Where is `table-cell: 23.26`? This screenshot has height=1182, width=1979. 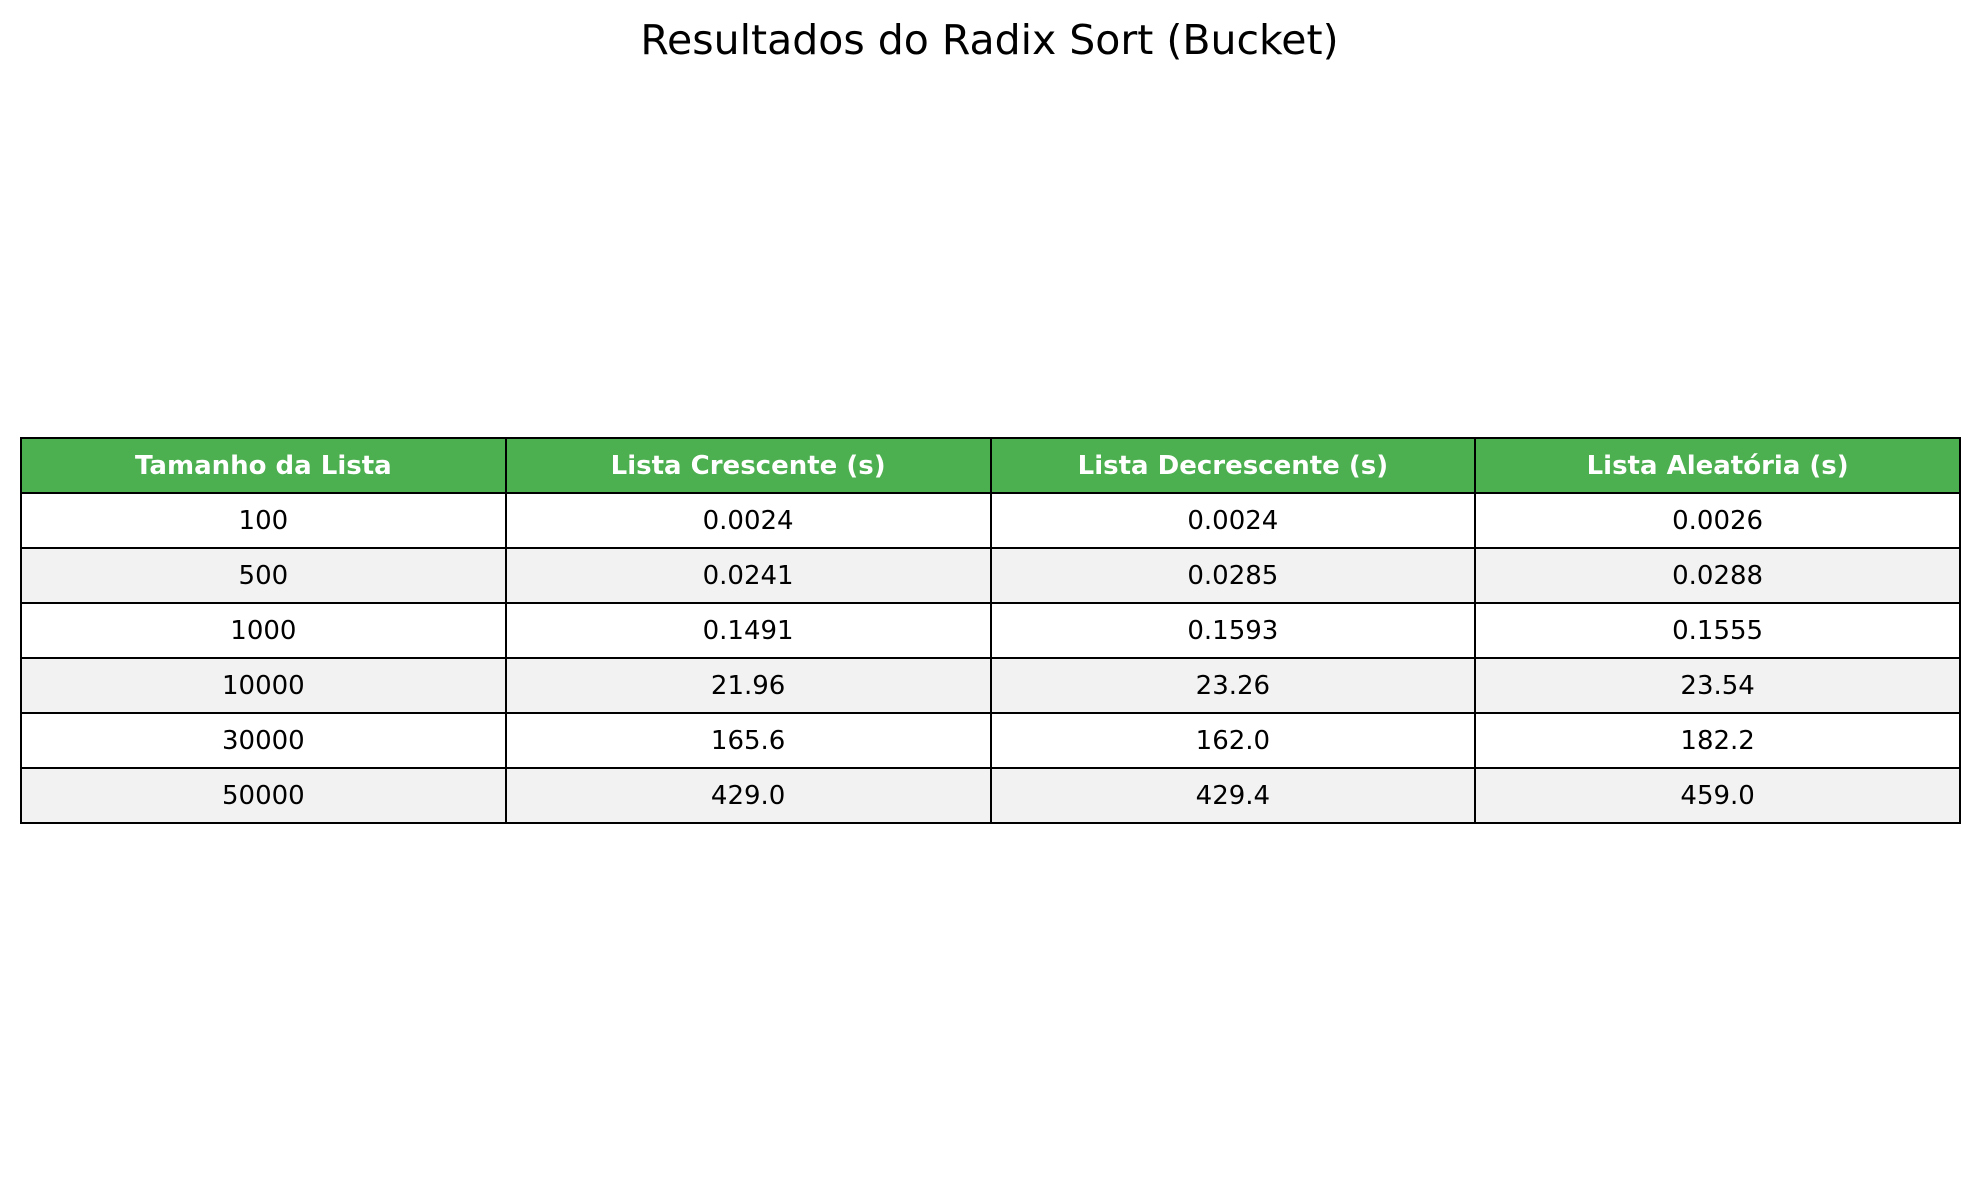
table-cell: 23.26 is located at coordinates (1233, 685).